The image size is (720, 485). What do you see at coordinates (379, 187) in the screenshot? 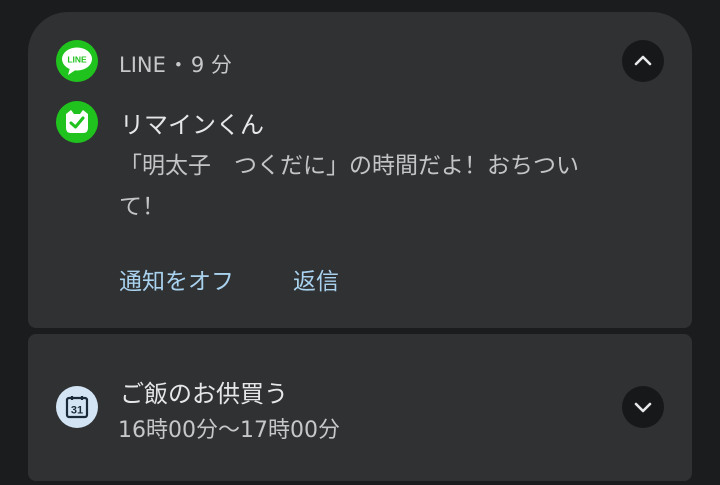
I see `message-text: 「明太子 つくだに」の時間だよ！おちつい て！` at bounding box center [379, 187].